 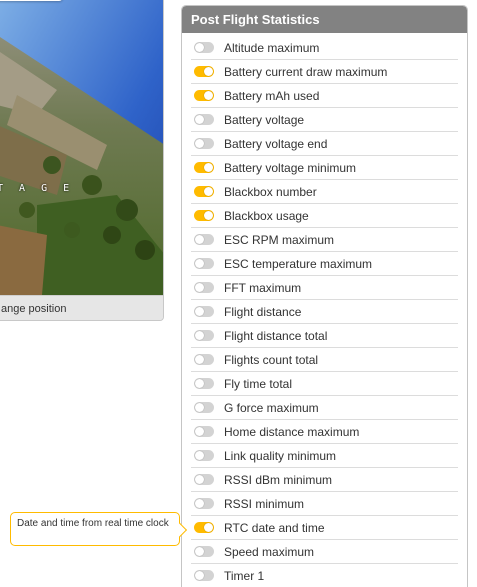 I want to click on list-item: Flight distance, so click(x=324, y=312).